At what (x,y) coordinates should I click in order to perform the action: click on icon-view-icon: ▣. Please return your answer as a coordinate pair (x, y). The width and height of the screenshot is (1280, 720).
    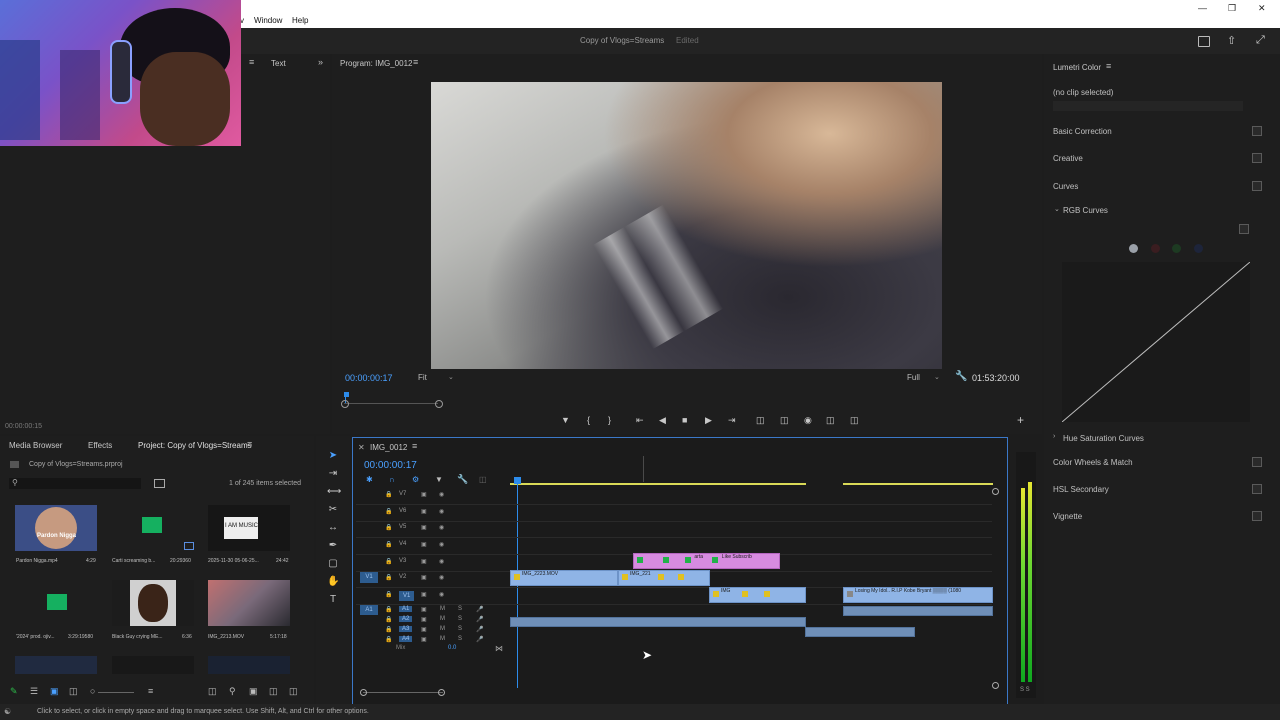
    Looking at the image, I should click on (54, 691).